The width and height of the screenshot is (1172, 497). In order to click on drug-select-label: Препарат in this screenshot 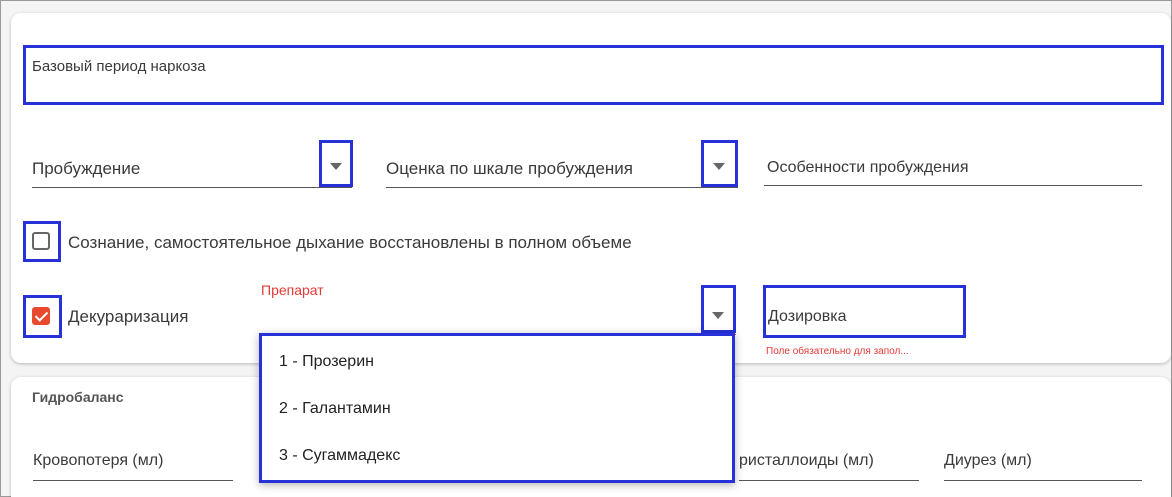, I will do `click(292, 290)`.